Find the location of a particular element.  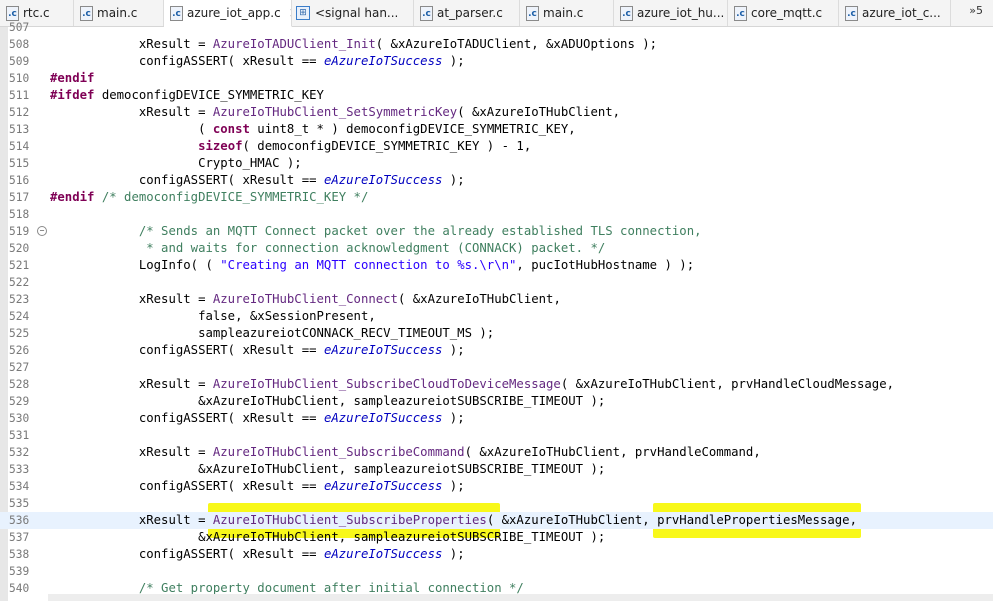

line-number: 519 is located at coordinates (19, 231).